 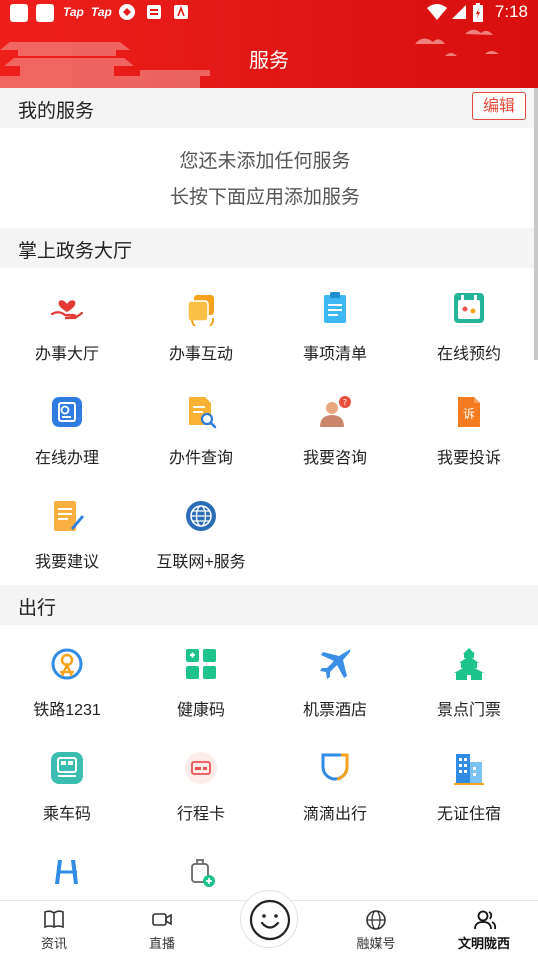 What do you see at coordinates (201, 664) in the screenshot?
I see `health-code-icon` at bounding box center [201, 664].